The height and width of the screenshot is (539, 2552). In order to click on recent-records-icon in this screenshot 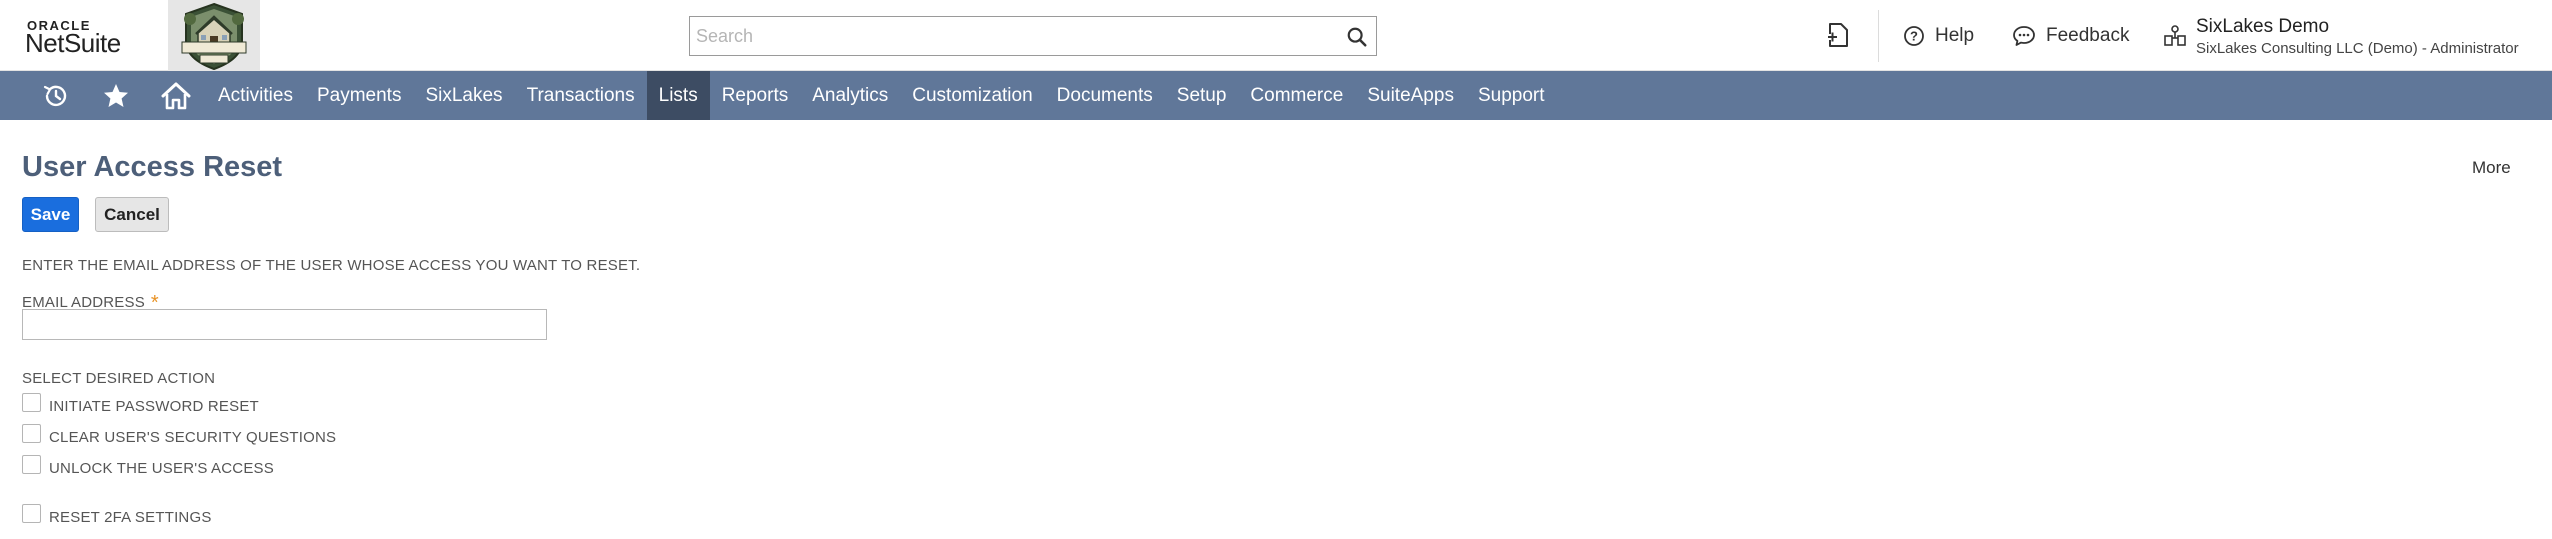, I will do `click(55, 95)`.